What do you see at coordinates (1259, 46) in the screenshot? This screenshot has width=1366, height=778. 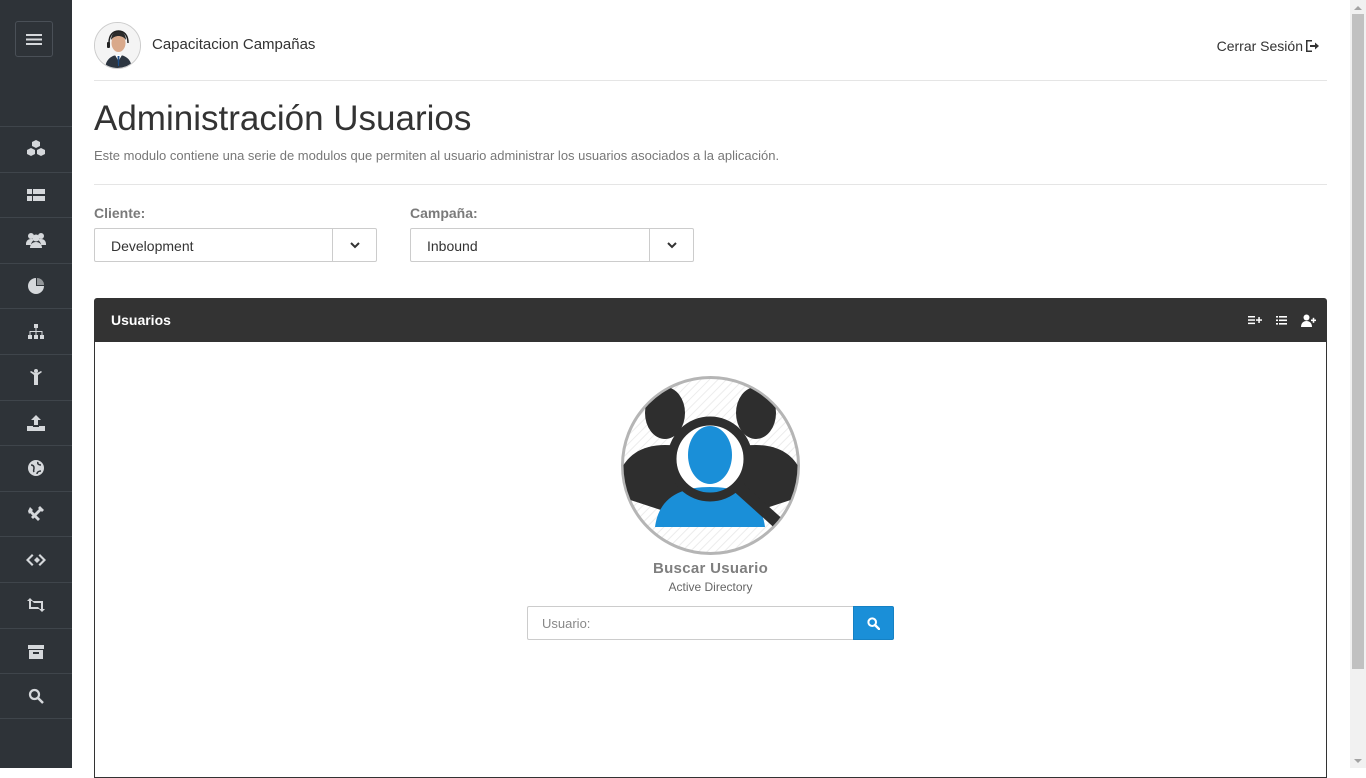 I see `logout-label: Cerrar Sesión` at bounding box center [1259, 46].